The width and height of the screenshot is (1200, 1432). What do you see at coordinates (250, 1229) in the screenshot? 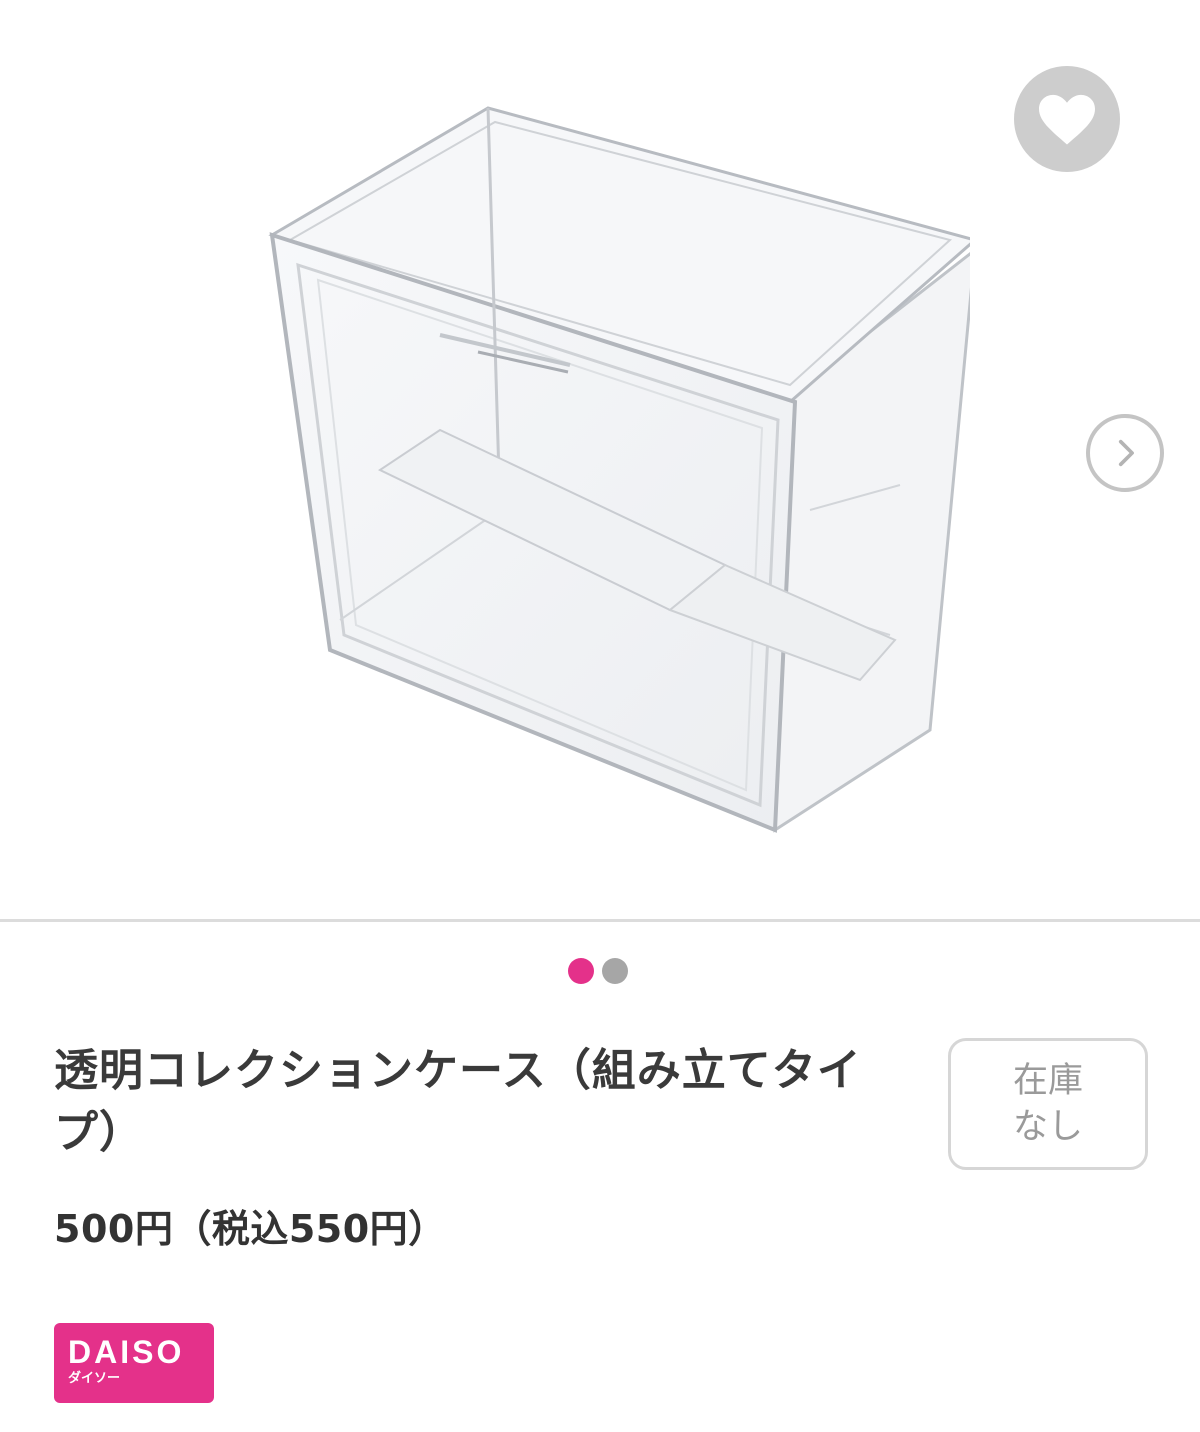
I see `product-price: 500円（税込550円）` at bounding box center [250, 1229].